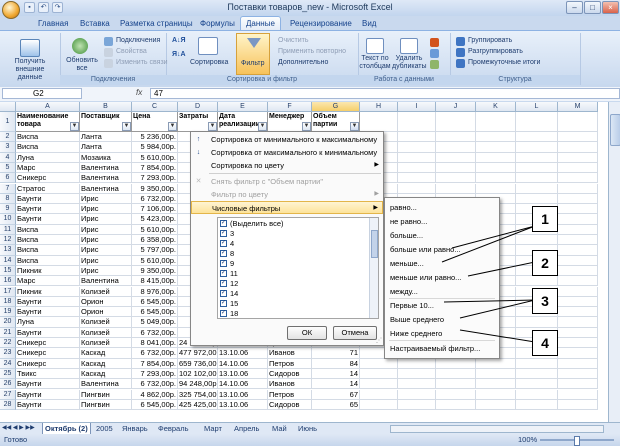 The image size is (620, 446). What do you see at coordinates (493, 237) in the screenshot?
I see `callout-line-1b` at bounding box center [493, 237].